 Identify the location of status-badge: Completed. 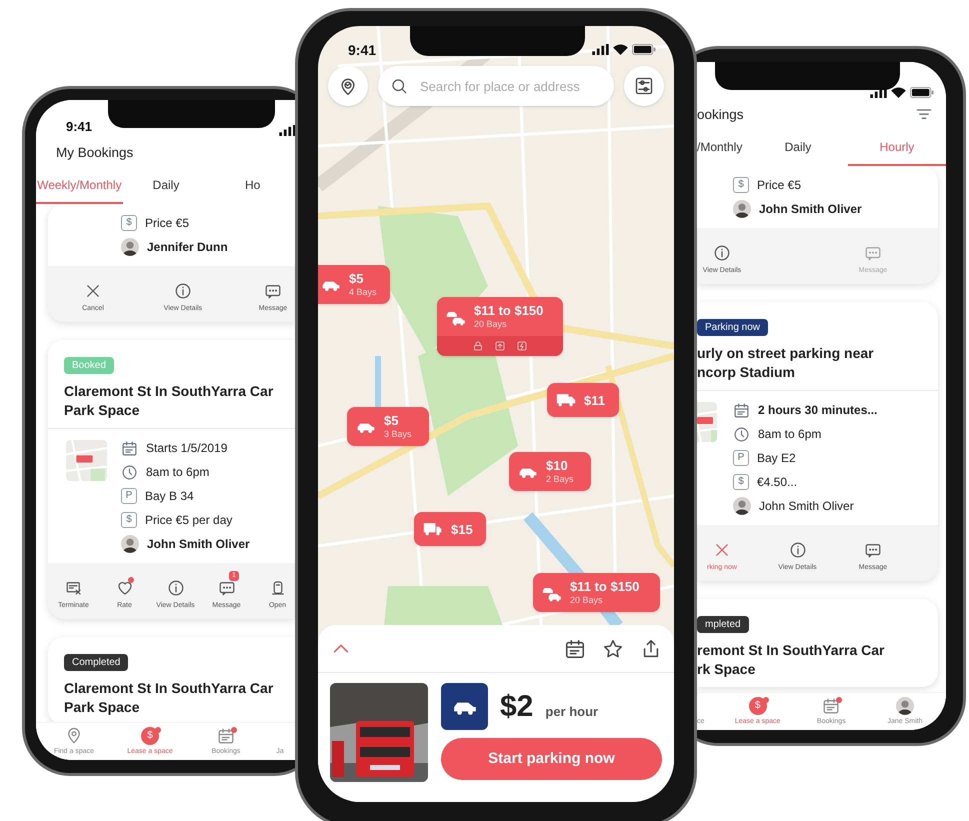
(96, 662).